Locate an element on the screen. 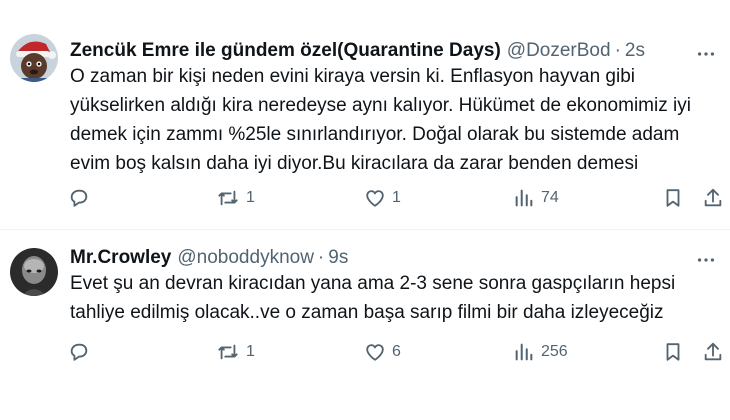 The height and width of the screenshot is (420, 730). view-count: 256 is located at coordinates (554, 351).